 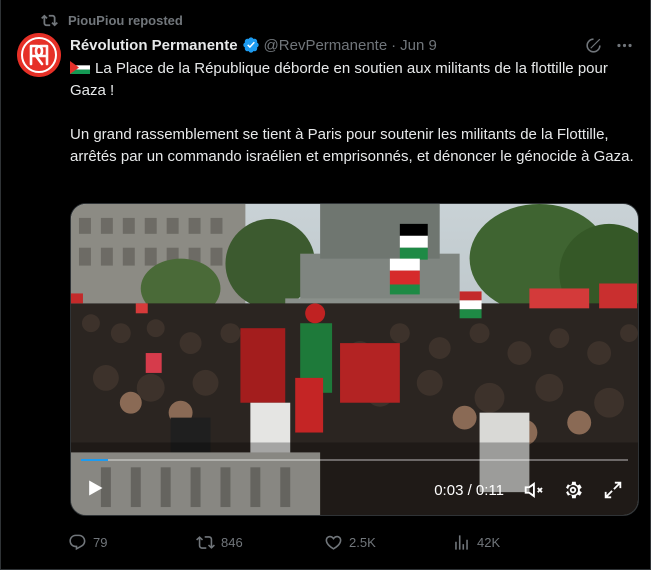 I want to click on repost-banner: PiouPiou reposted, so click(x=112, y=20).